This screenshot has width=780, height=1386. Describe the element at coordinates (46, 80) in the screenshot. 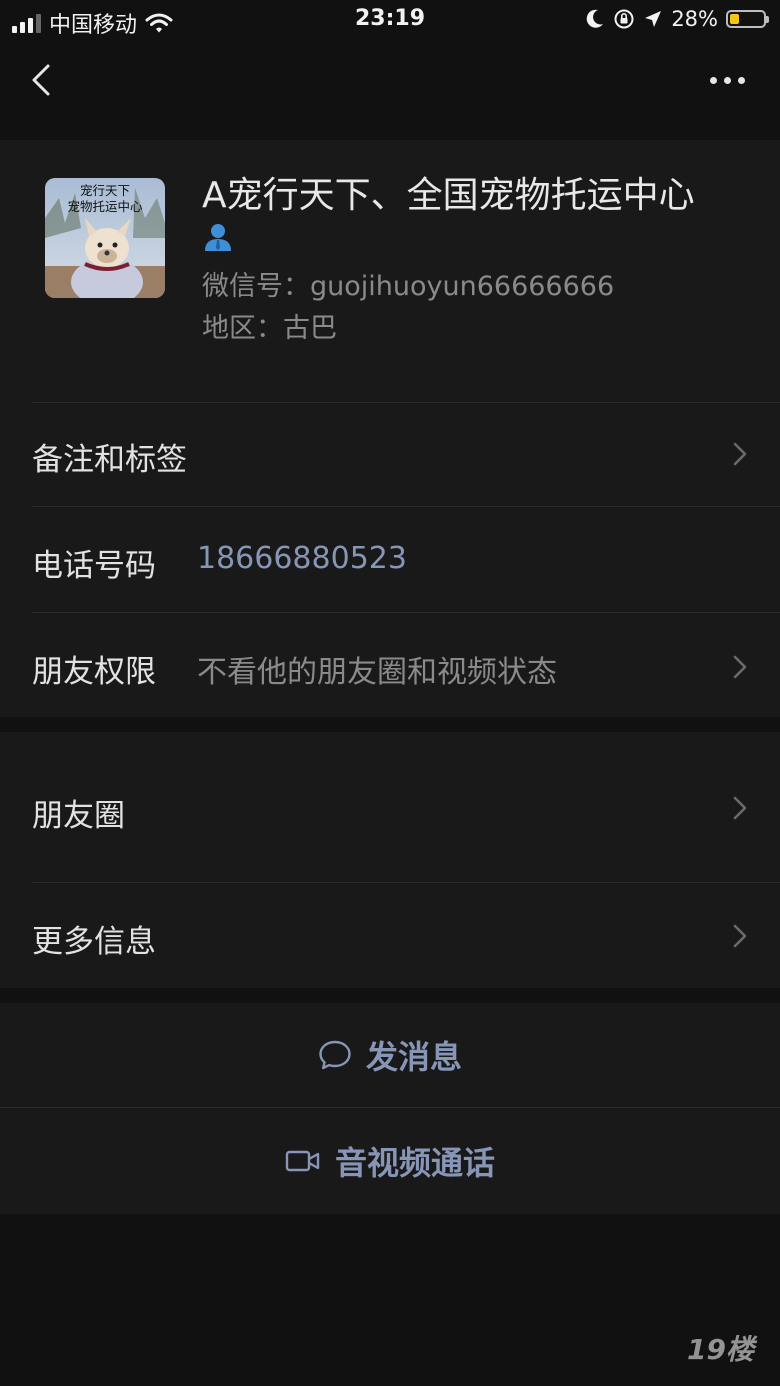

I see `back-icon` at that location.